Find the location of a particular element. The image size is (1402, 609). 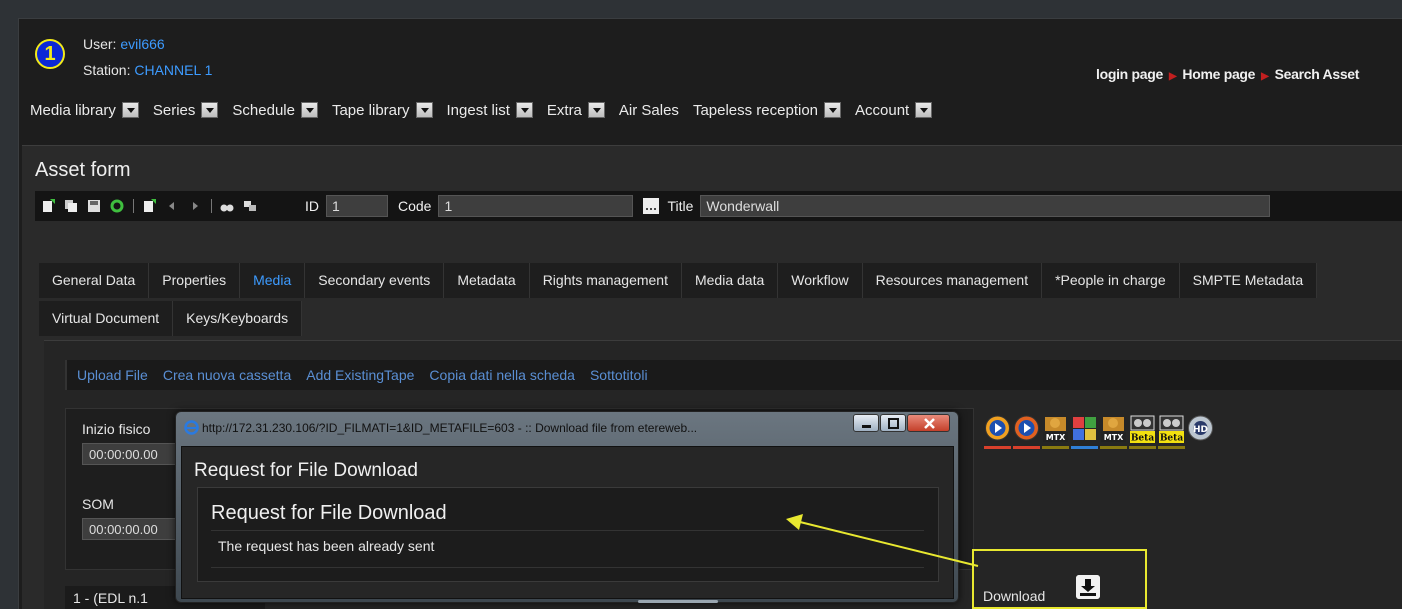

tabs-row-2: Virtual Document Keys/Keyboards is located at coordinates (171, 318).